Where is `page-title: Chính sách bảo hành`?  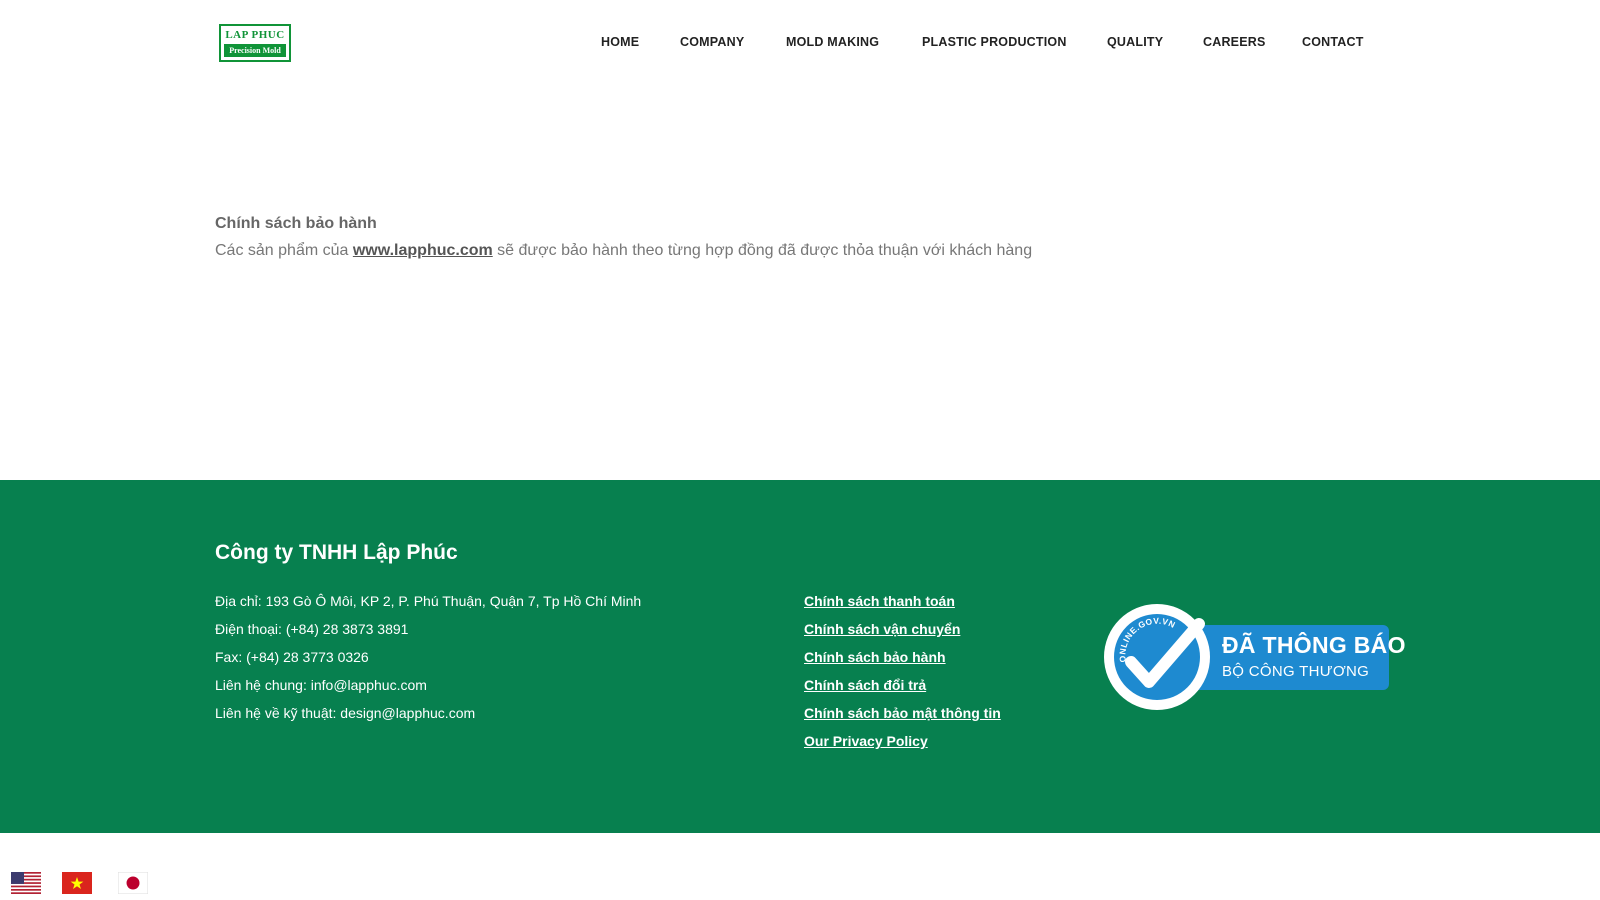
page-title: Chính sách bảo hành is located at coordinates (296, 223).